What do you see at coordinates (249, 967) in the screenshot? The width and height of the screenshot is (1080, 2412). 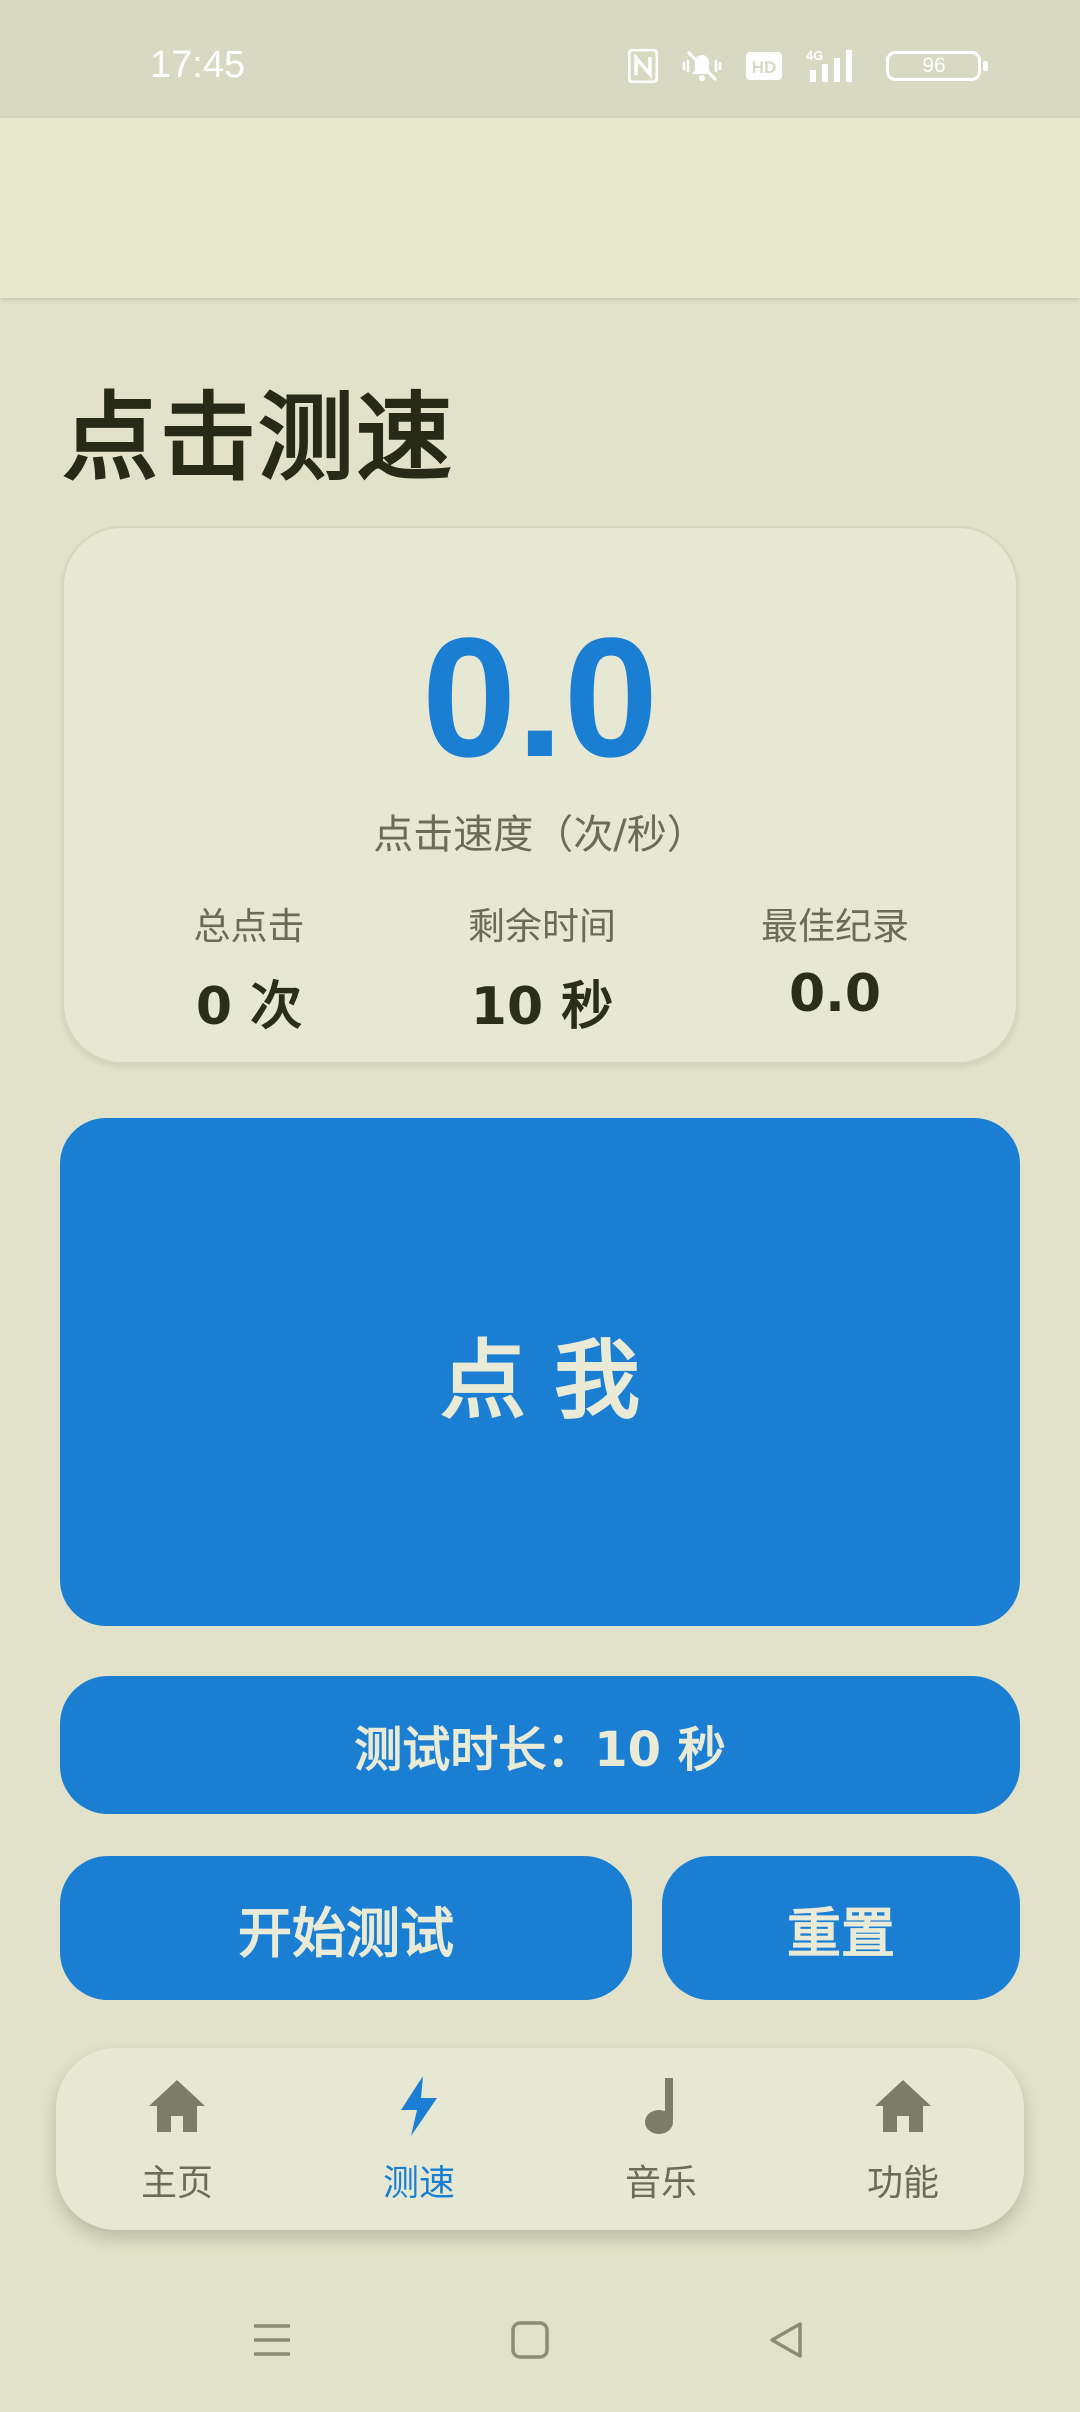 I see `stat-total-clicks: 总点击 0 次` at bounding box center [249, 967].